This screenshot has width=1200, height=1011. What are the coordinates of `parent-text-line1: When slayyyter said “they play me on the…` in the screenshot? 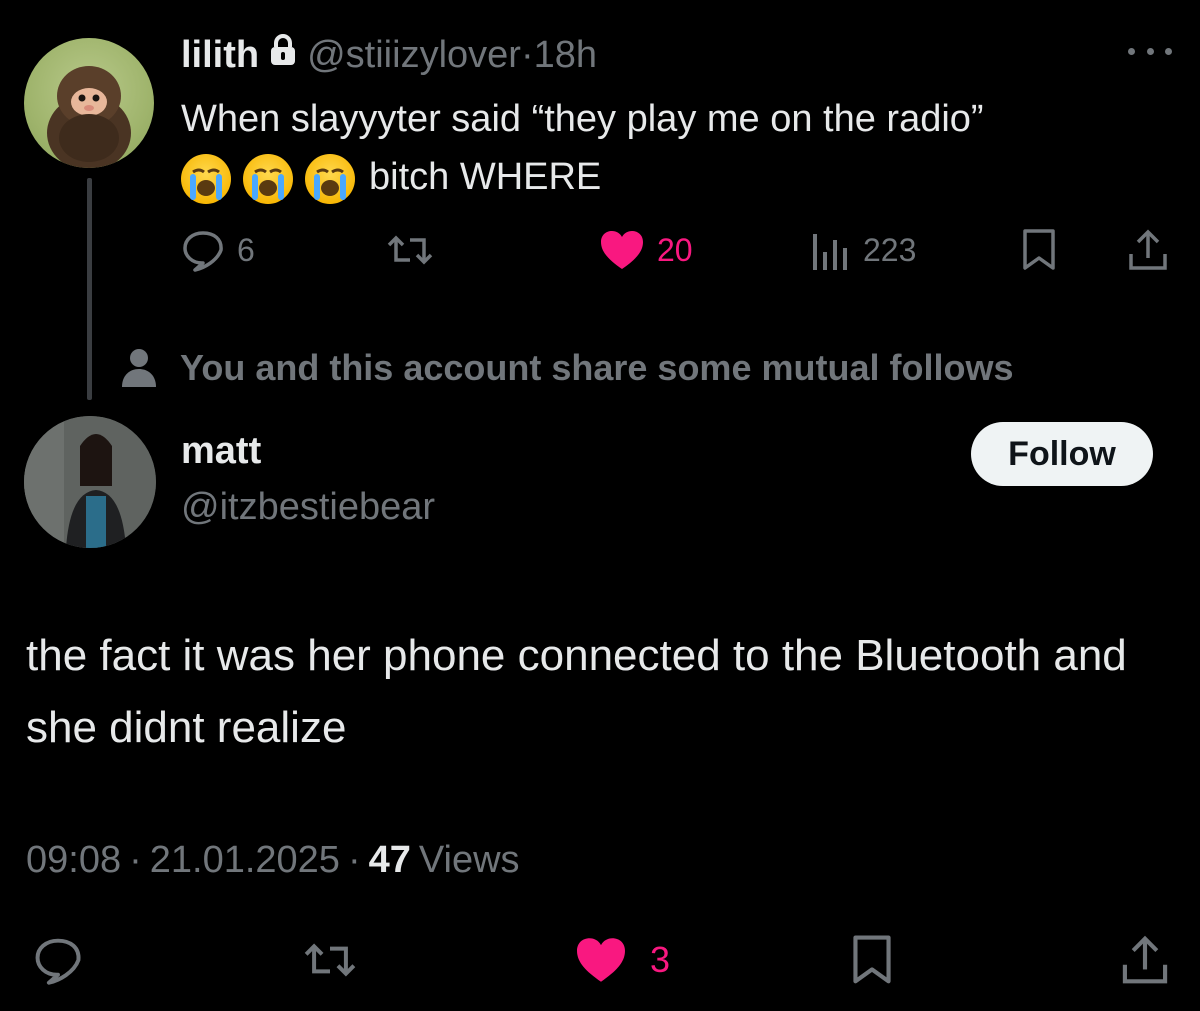 It's located at (582, 119).